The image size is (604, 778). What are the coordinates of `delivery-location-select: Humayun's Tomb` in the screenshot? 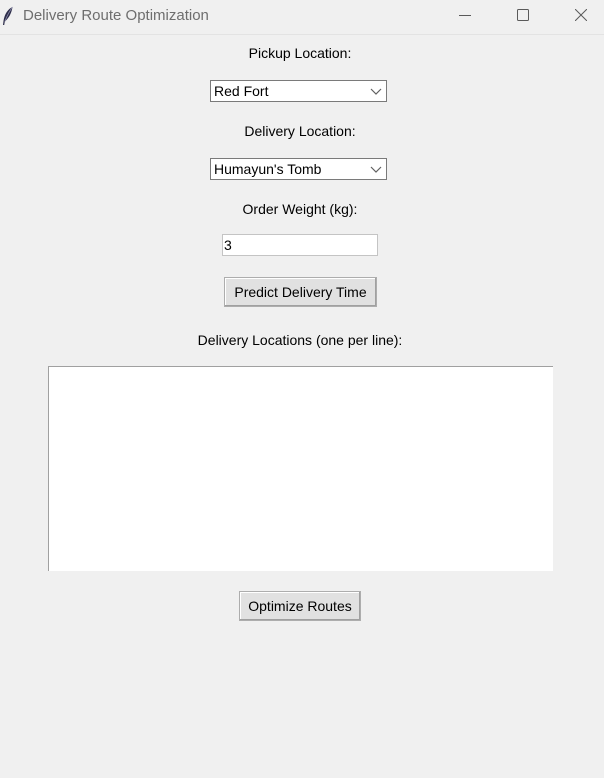 It's located at (298, 169).